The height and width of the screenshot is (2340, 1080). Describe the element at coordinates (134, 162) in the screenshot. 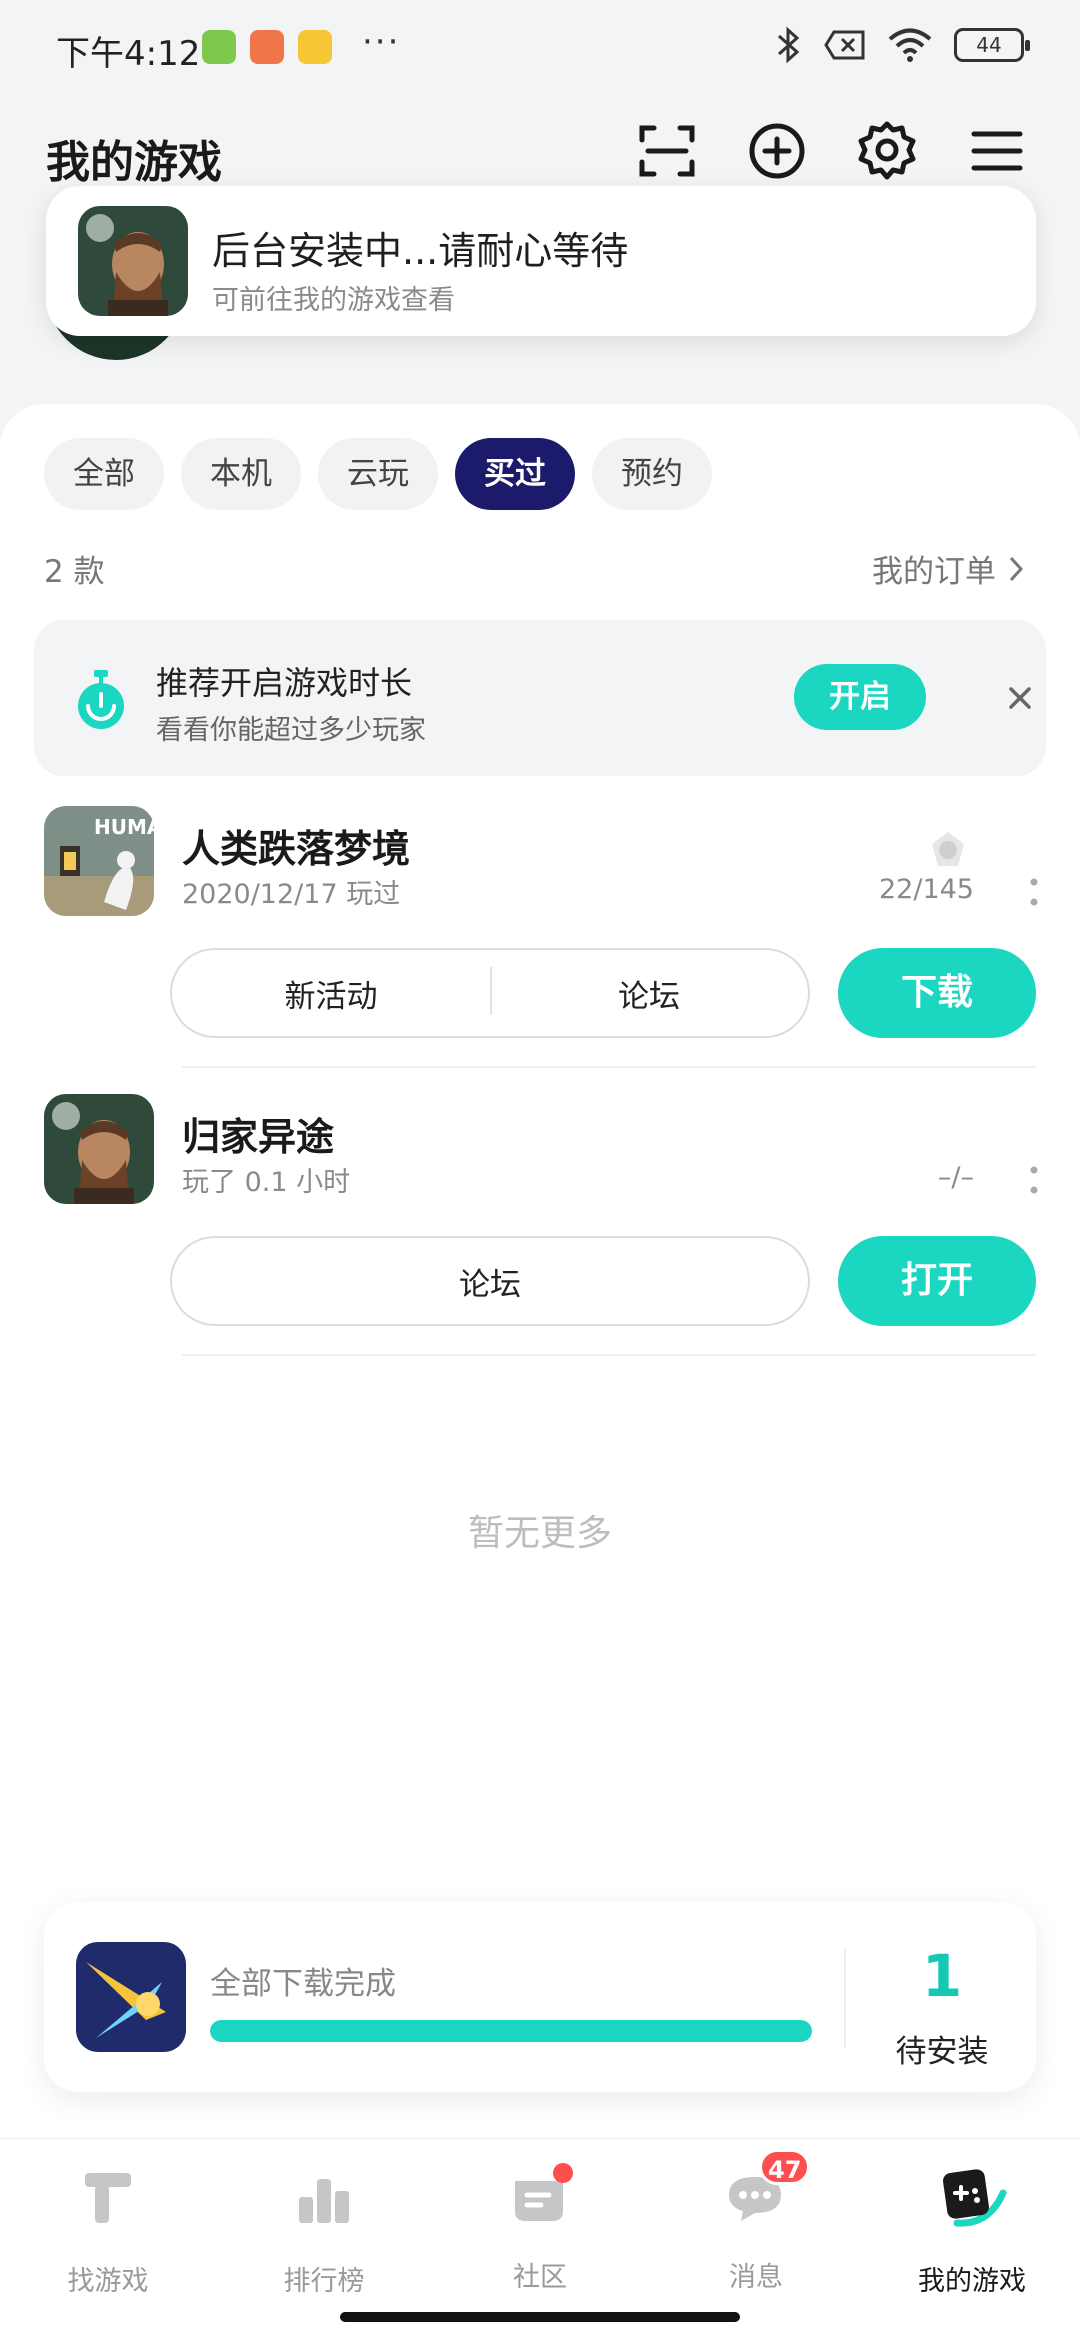

I see `page-title: 我的游戏` at that location.